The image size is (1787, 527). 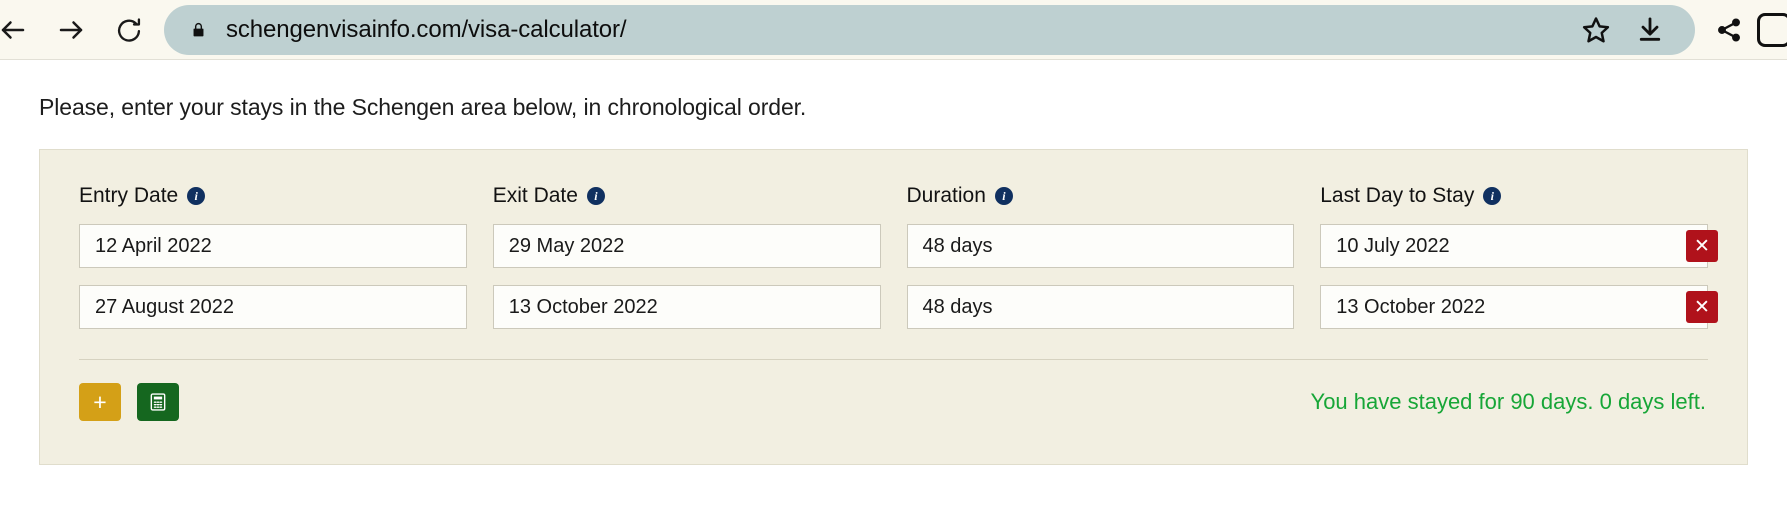 I want to click on last-day-field: 10 July 2022, so click(x=1514, y=246).